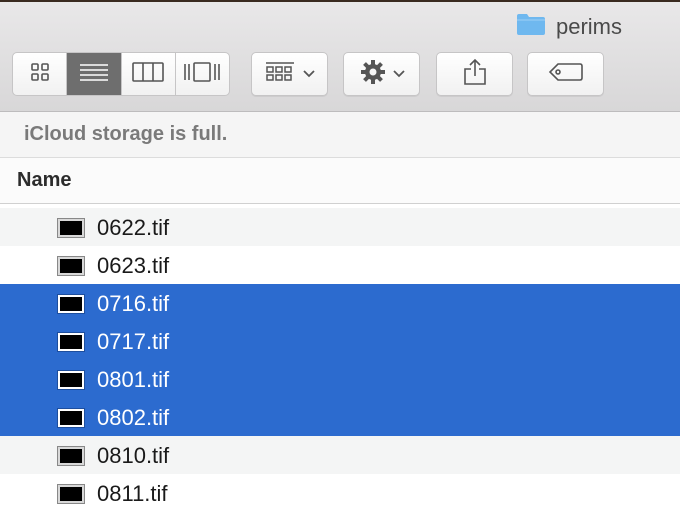  I want to click on tag-icon, so click(566, 74).